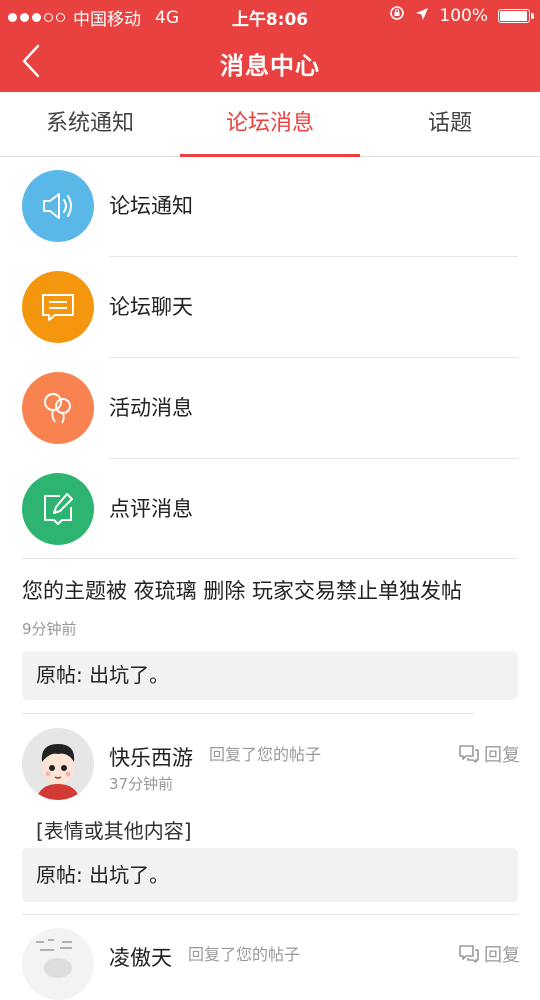 The width and height of the screenshot is (540, 1000). What do you see at coordinates (151, 408) in the screenshot?
I see `category-label: 活动消息` at bounding box center [151, 408].